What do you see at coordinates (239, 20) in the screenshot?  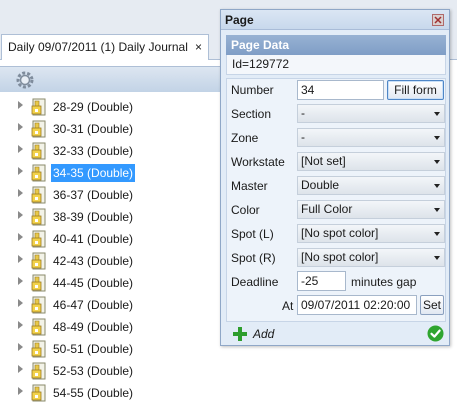 I see `panel-title: Page` at bounding box center [239, 20].